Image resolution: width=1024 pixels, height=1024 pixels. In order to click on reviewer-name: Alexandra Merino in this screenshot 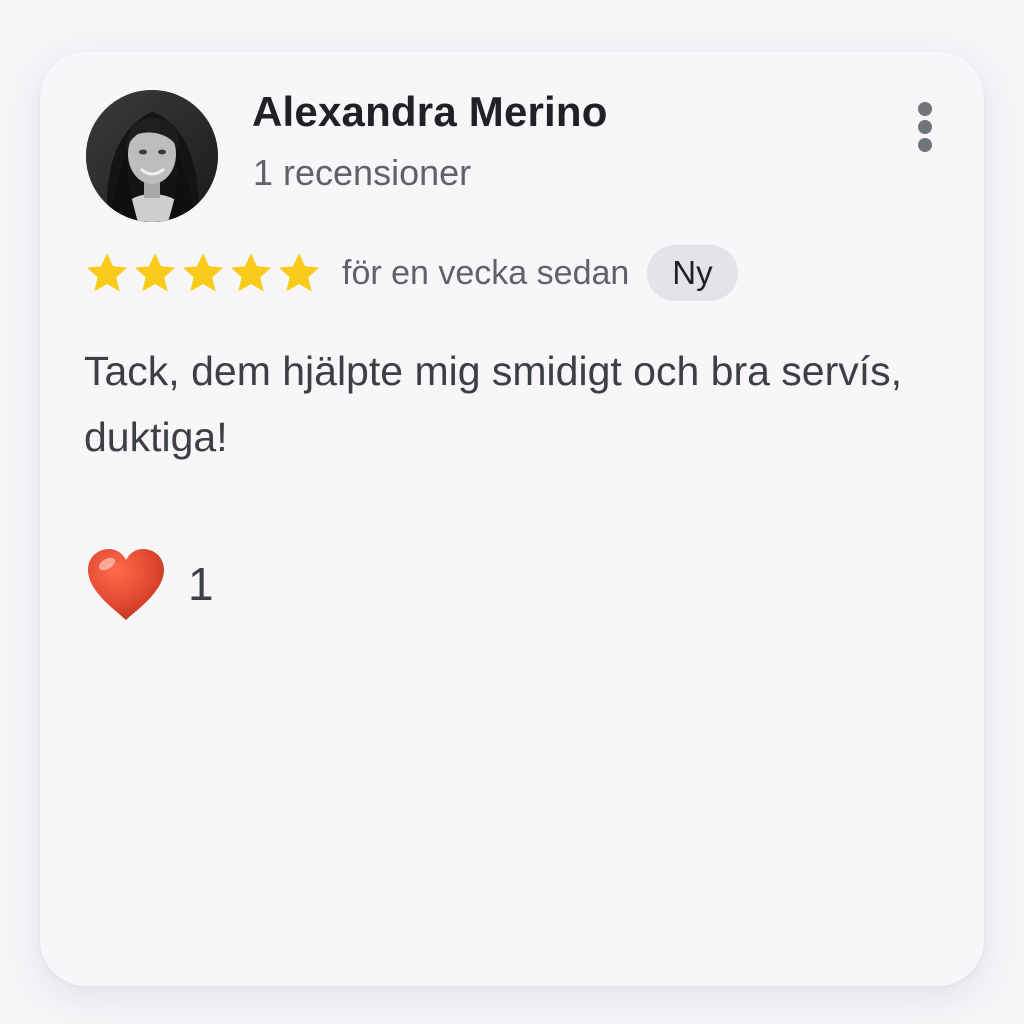, I will do `click(430, 112)`.